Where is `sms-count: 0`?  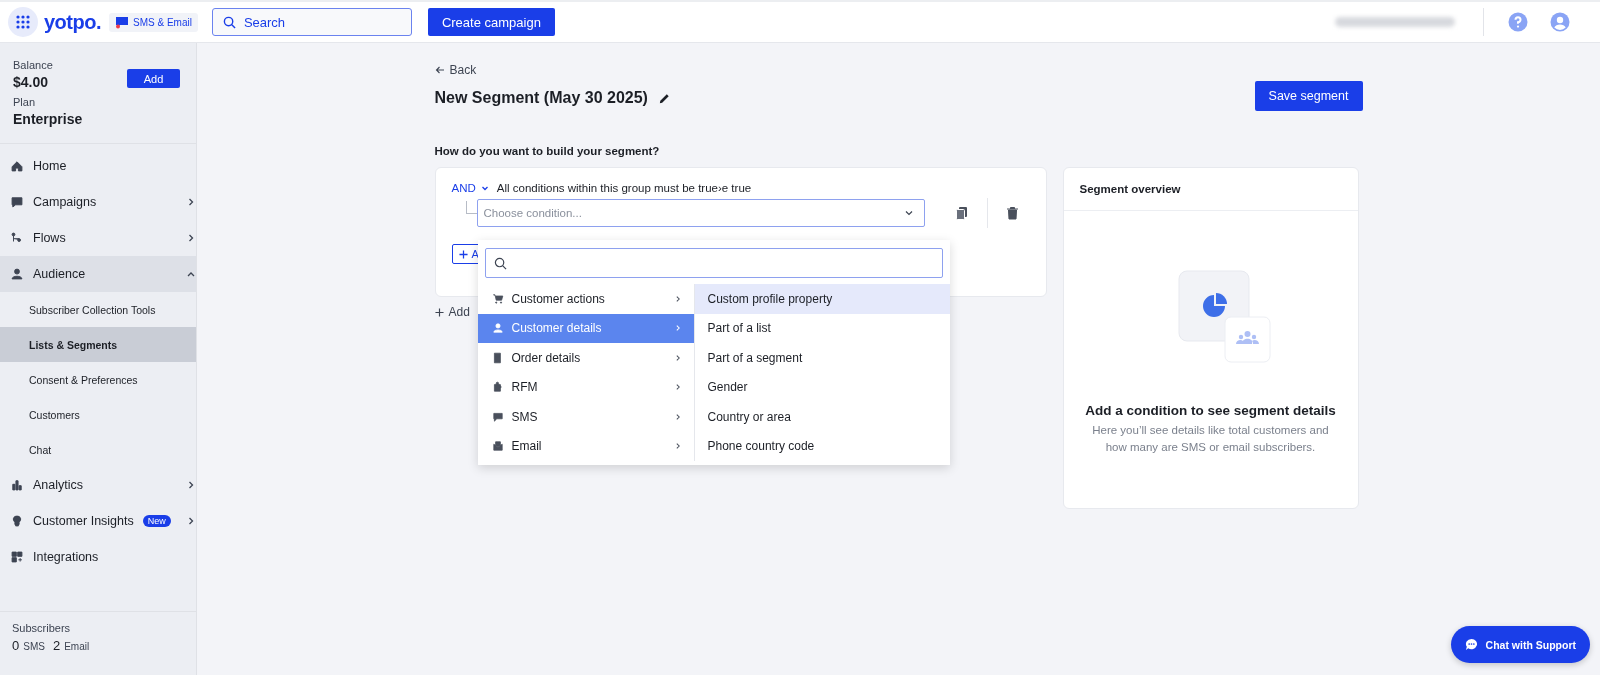 sms-count: 0 is located at coordinates (16, 645).